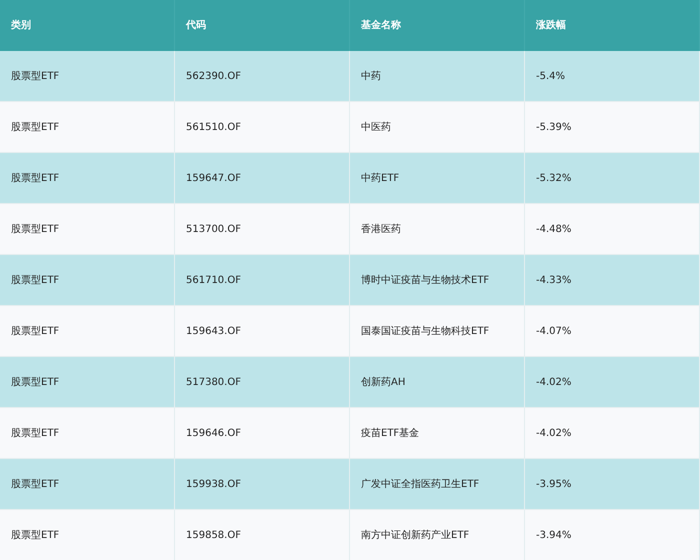  Describe the element at coordinates (612, 127) in the screenshot. I see `table-cell: -5.39%` at that location.